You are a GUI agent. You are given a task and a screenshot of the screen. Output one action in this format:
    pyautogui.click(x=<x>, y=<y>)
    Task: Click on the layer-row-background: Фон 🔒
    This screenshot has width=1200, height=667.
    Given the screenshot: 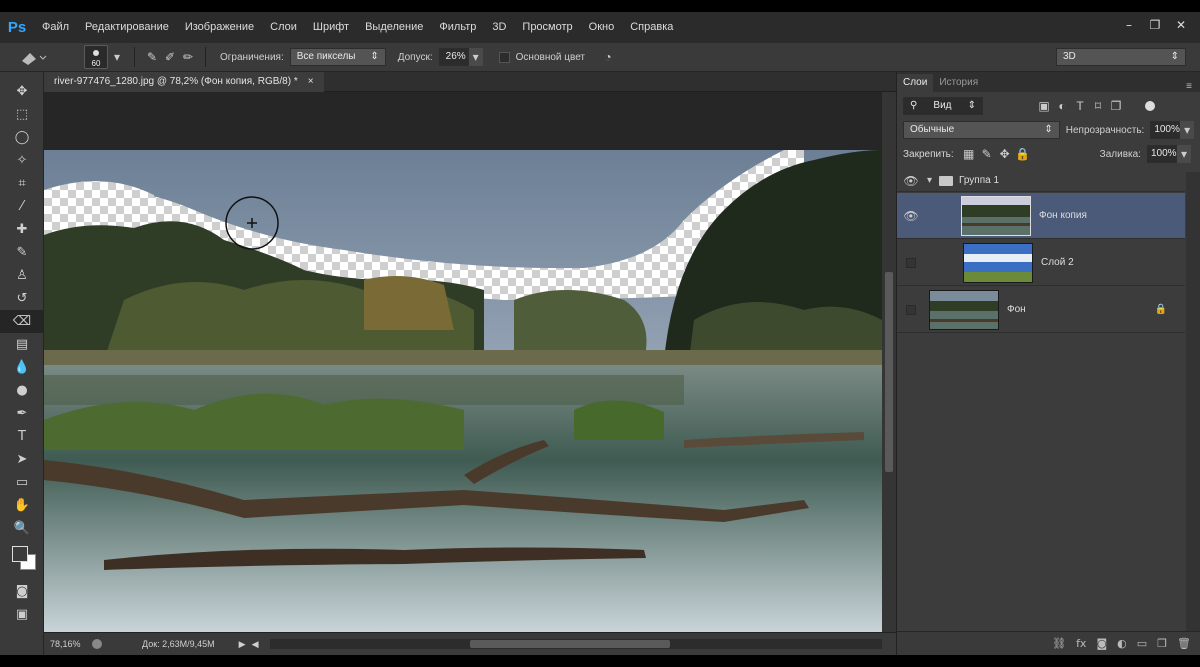 What is the action you would take?
    pyautogui.click(x=1041, y=310)
    